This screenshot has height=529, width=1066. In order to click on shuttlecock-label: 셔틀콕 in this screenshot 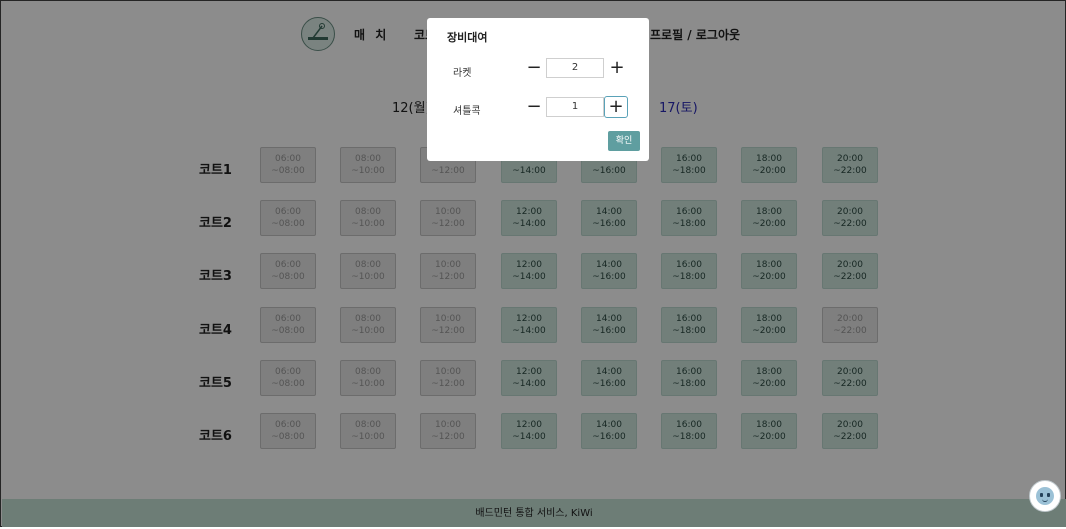, I will do `click(467, 111)`.